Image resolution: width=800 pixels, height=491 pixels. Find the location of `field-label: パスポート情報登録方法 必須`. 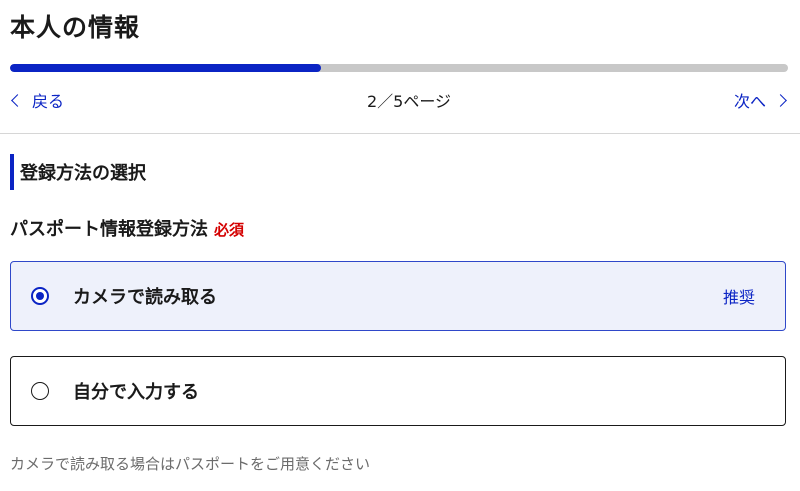

field-label: パスポート情報登録方法 必須 is located at coordinates (127, 228).